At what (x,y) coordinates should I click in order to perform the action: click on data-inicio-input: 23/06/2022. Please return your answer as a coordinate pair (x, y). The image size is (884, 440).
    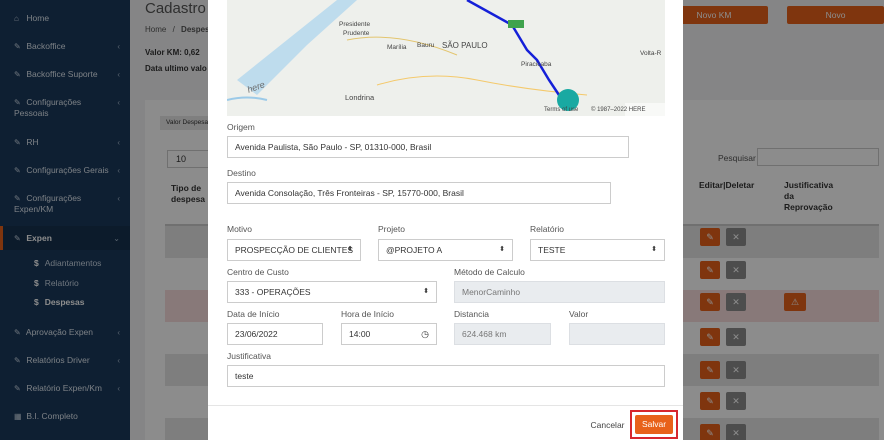
    Looking at the image, I should click on (275, 334).